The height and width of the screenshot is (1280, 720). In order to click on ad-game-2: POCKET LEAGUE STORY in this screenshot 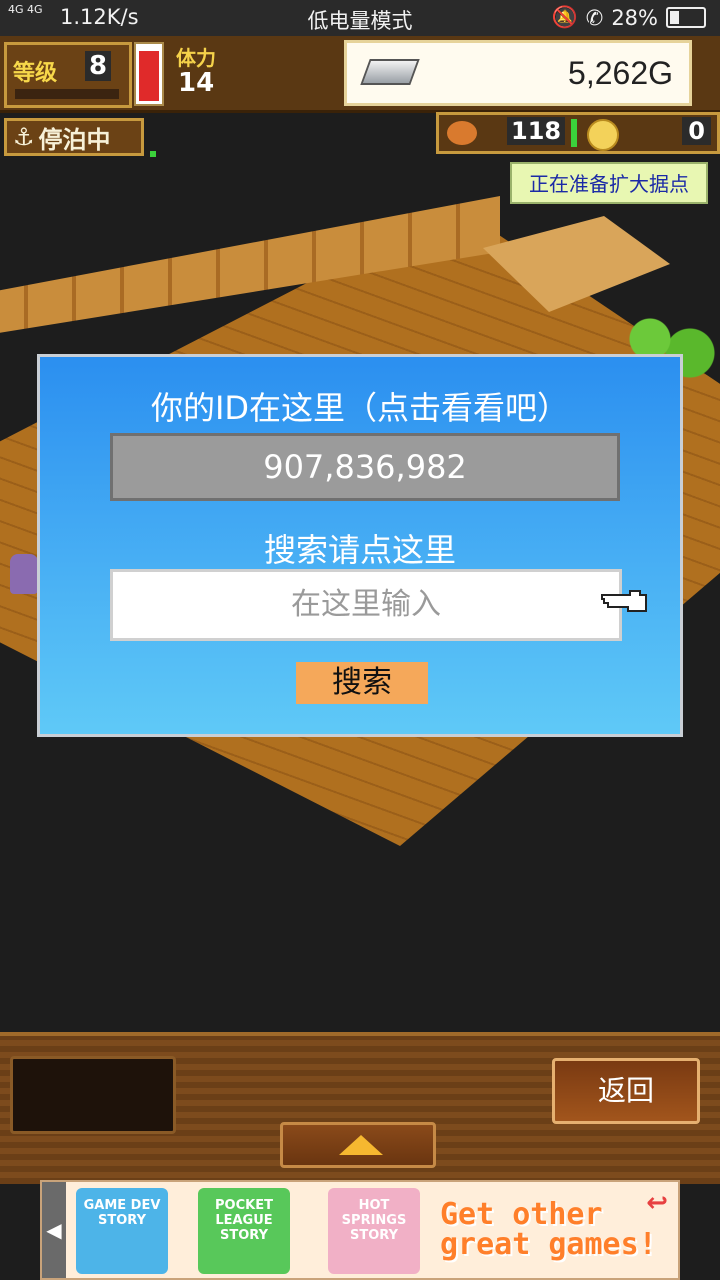, I will do `click(244, 1231)`.